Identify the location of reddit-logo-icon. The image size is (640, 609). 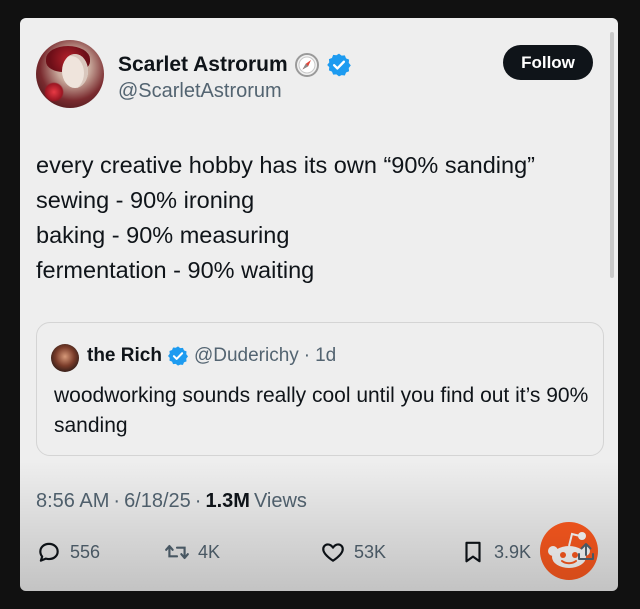
(569, 551).